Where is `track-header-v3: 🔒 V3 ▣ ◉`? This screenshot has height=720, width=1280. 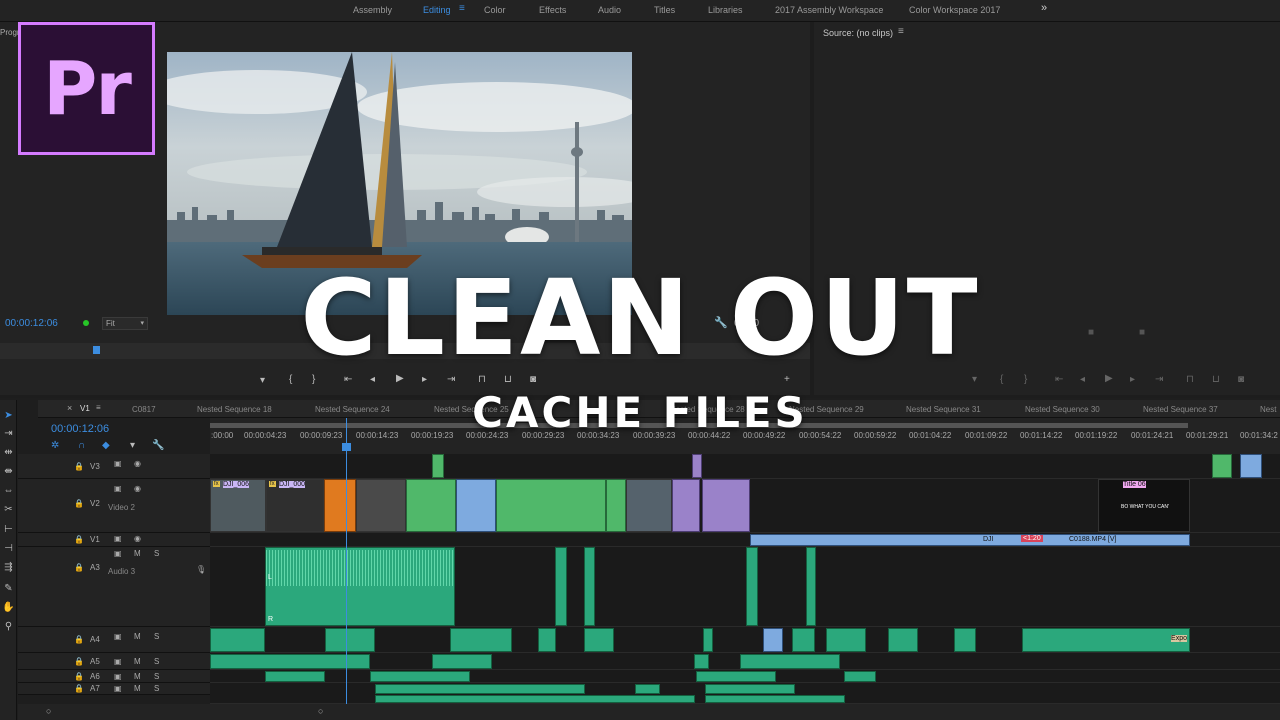
track-header-v3: 🔒 V3 ▣ ◉ is located at coordinates (114, 466).